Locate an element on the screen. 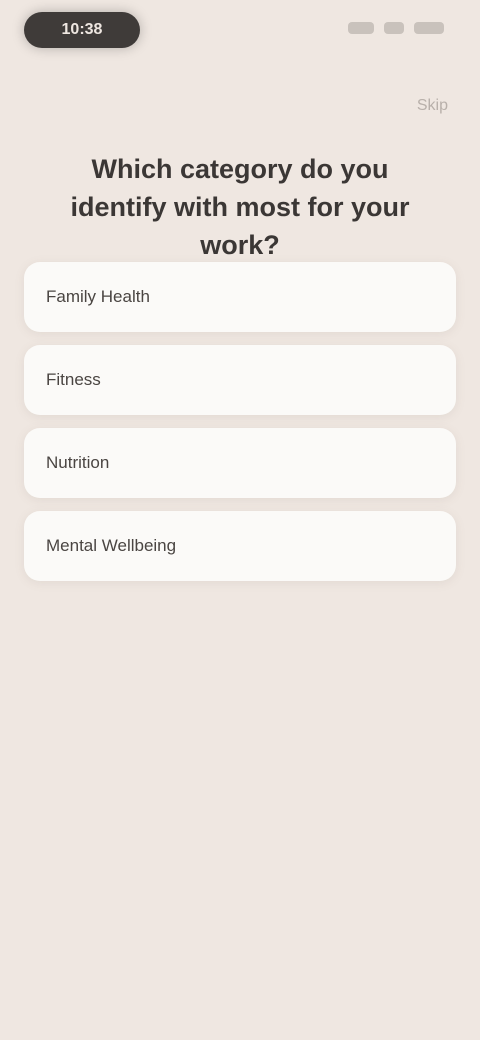  wifi-icon is located at coordinates (394, 28).